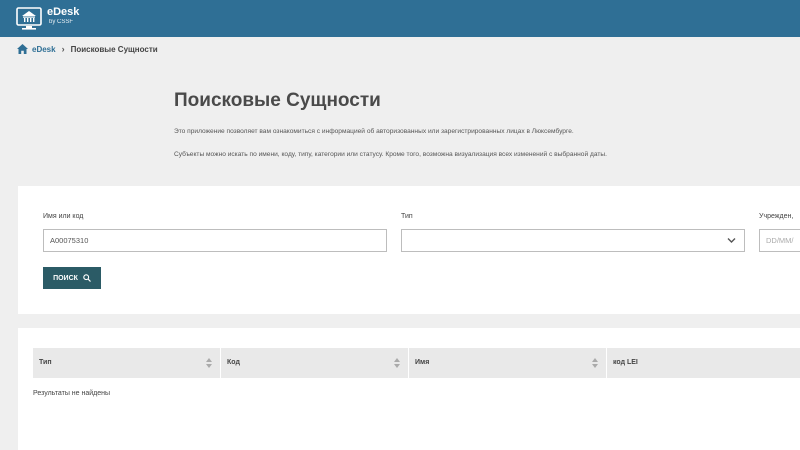 The height and width of the screenshot is (450, 800). I want to click on column-header-name: Имя, so click(508, 363).